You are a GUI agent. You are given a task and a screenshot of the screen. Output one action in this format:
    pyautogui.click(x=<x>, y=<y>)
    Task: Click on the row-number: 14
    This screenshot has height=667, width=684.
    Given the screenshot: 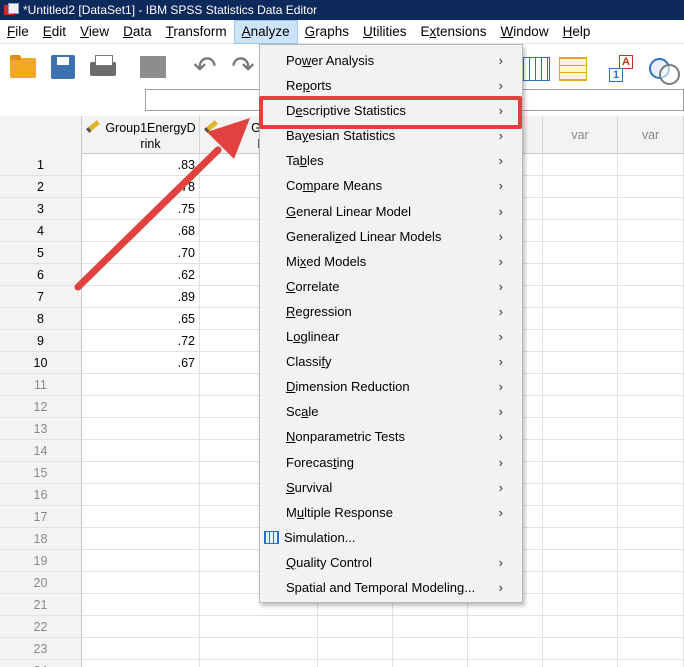 What is the action you would take?
    pyautogui.click(x=41, y=451)
    